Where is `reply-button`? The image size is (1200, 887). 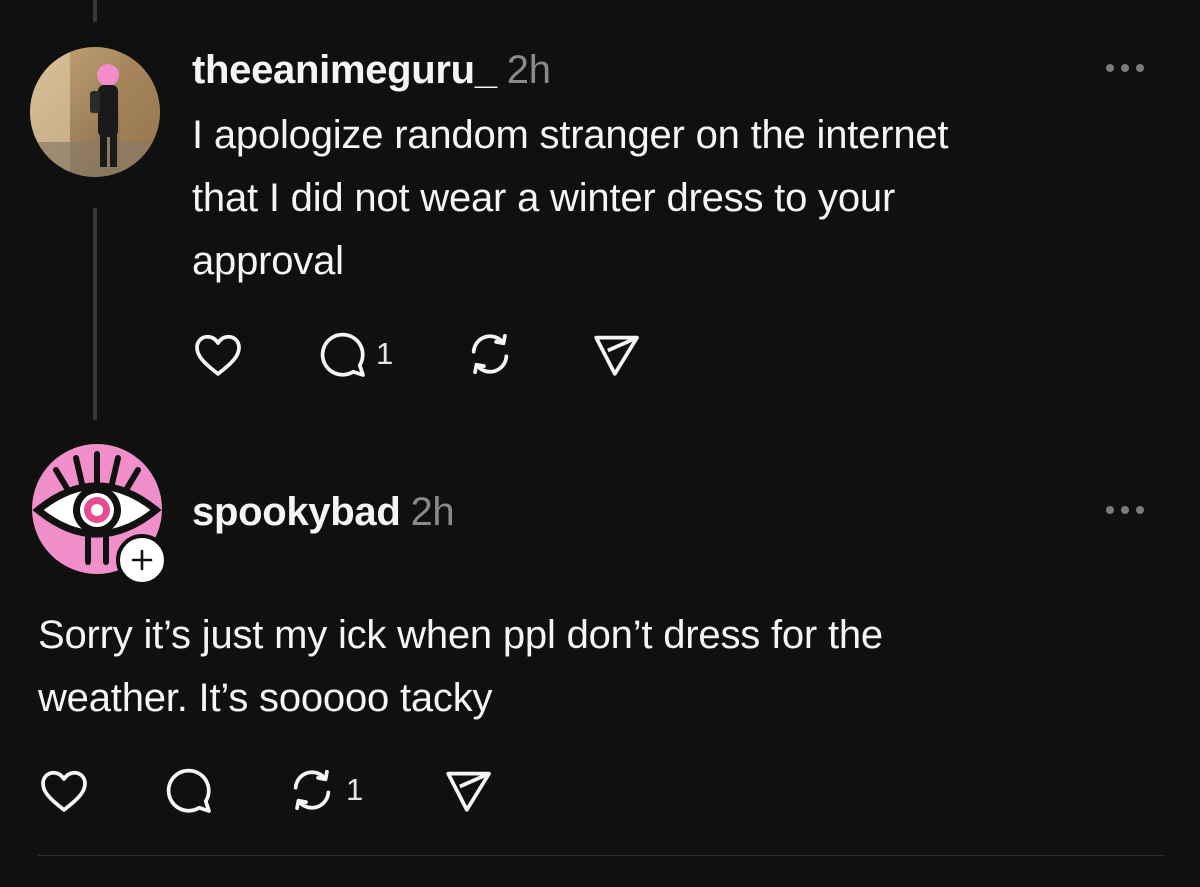 reply-button is located at coordinates (188, 790).